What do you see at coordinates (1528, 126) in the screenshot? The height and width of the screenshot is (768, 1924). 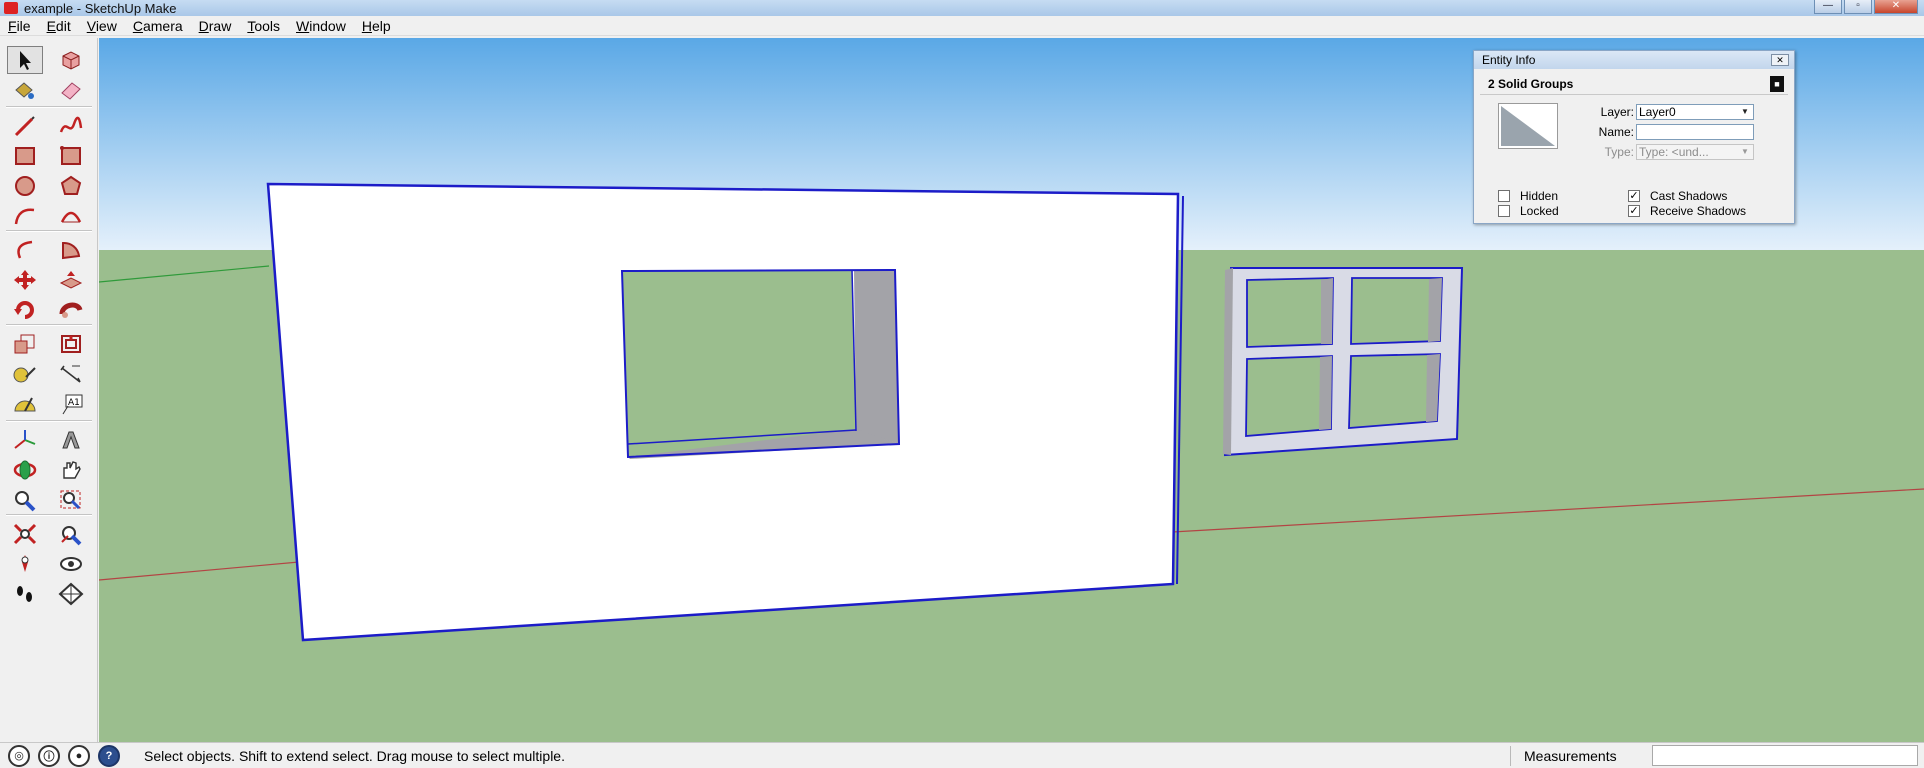 I see `material-thumbnail` at bounding box center [1528, 126].